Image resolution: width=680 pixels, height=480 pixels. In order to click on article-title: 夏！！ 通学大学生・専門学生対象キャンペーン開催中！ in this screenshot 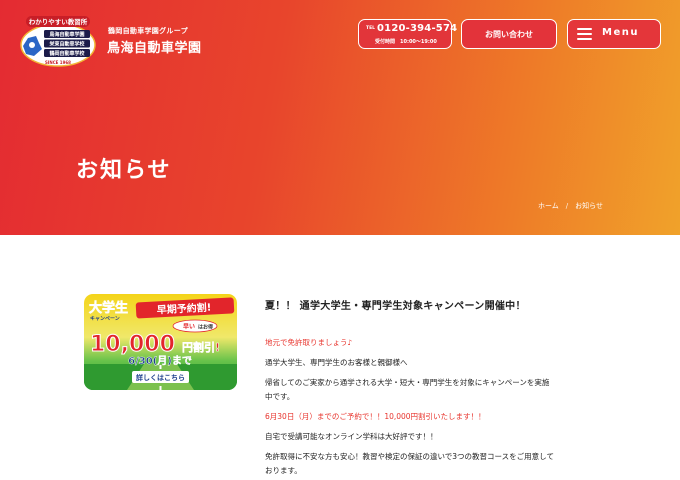, I will do `click(395, 306)`.